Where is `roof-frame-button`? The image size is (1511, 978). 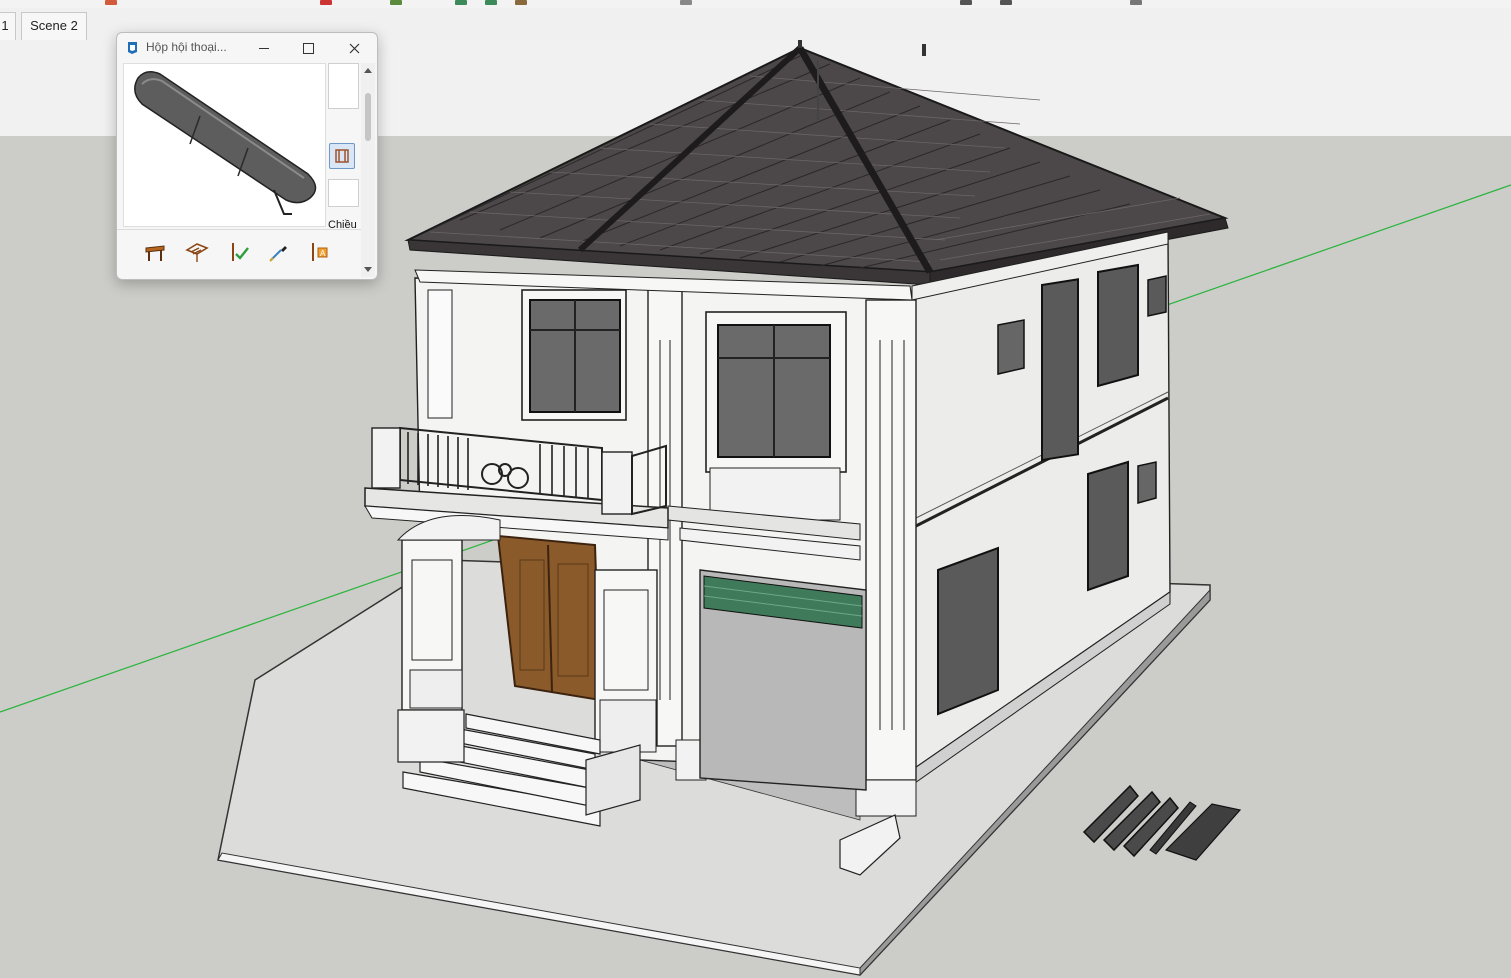 roof-frame-button is located at coordinates (197, 252).